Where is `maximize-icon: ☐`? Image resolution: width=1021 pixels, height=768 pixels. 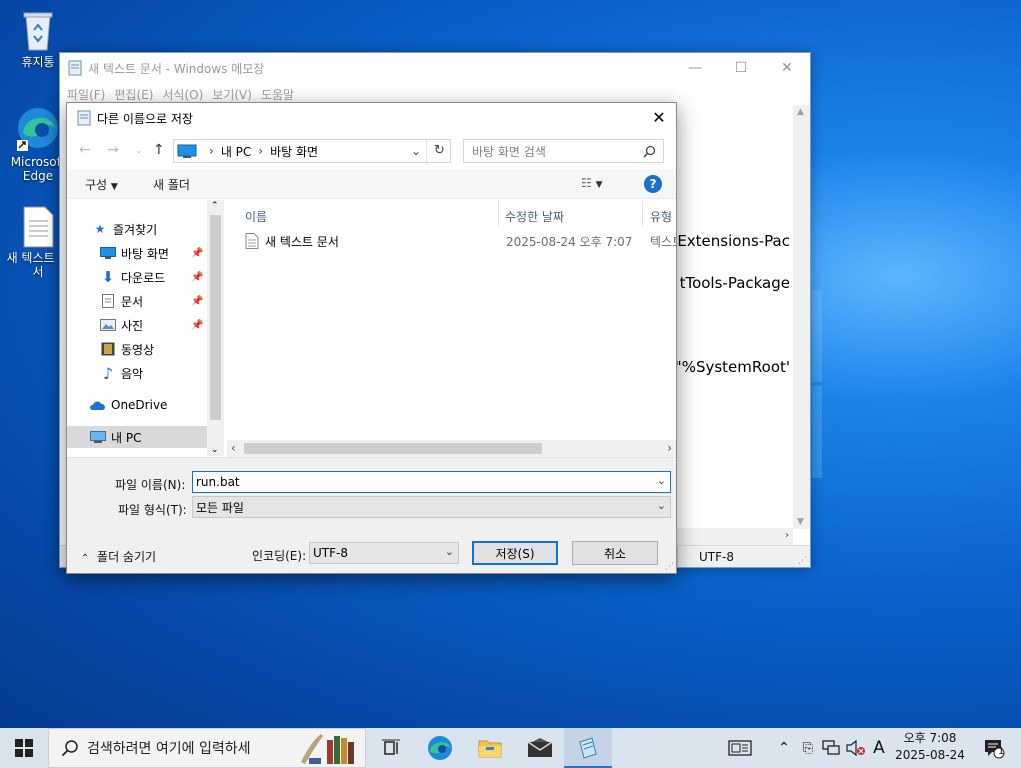
maximize-icon: ☐ is located at coordinates (741, 68).